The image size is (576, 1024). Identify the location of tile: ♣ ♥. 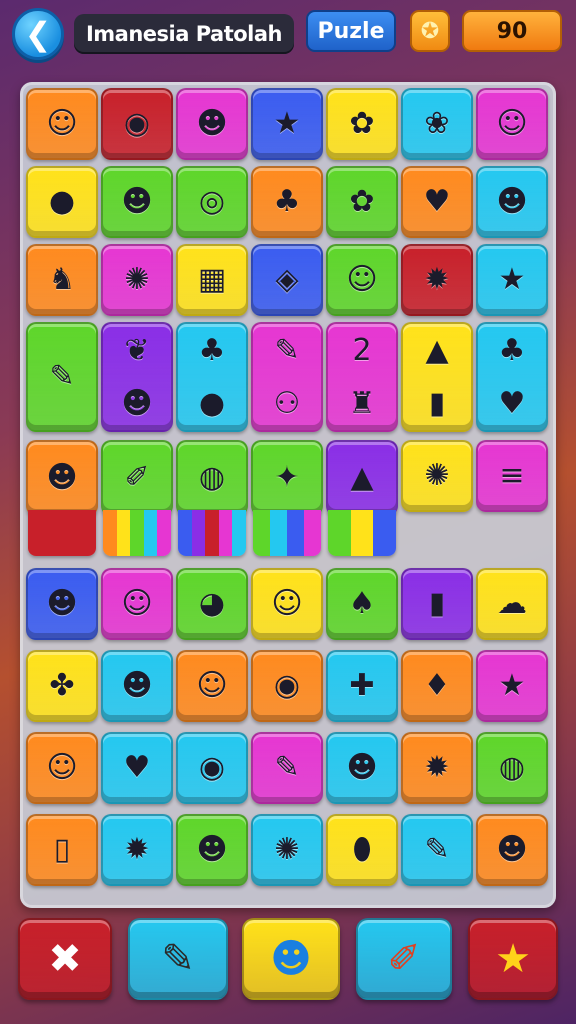
(512, 377).